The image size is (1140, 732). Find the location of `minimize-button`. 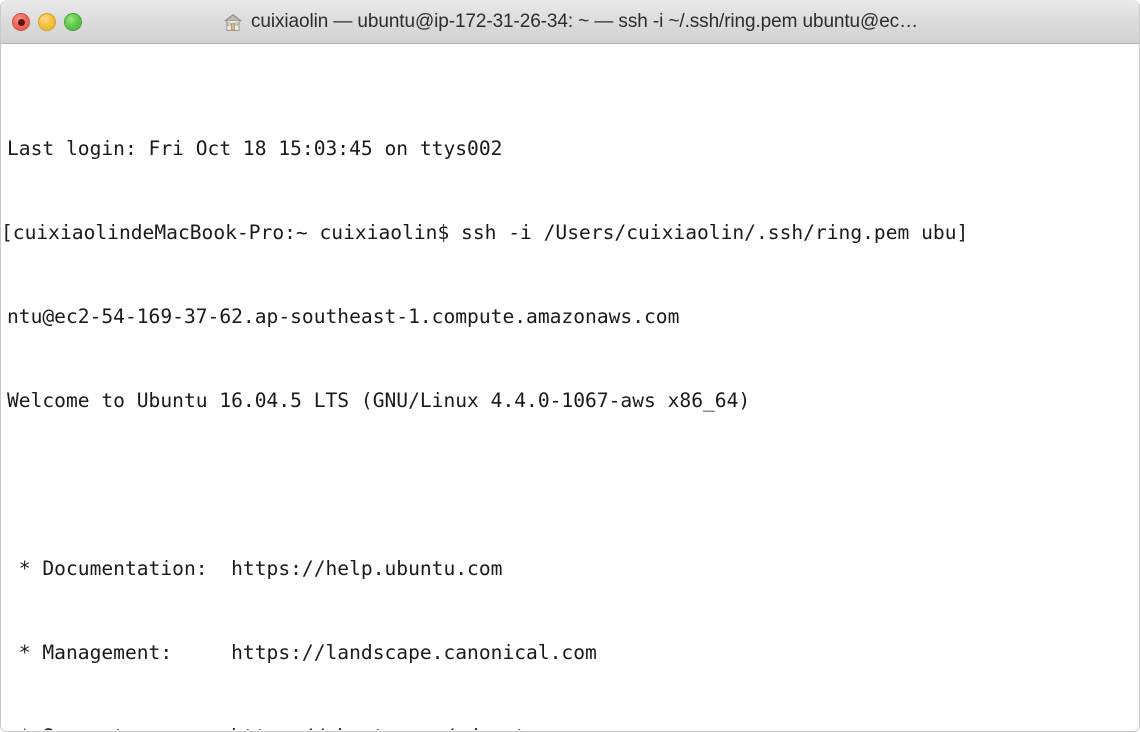

minimize-button is located at coordinates (47, 22).